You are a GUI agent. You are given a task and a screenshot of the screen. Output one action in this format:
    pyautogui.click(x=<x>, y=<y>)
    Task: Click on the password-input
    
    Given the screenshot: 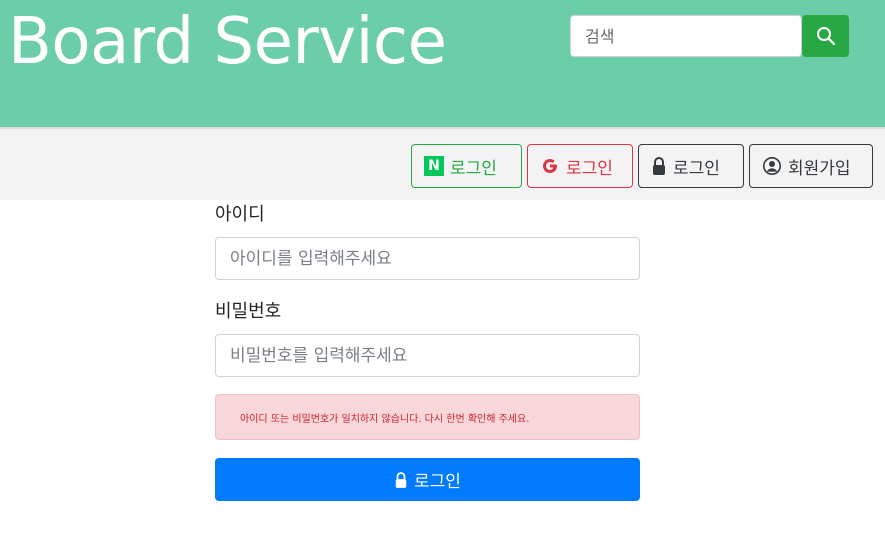 What is the action you would take?
    pyautogui.click(x=427, y=355)
    